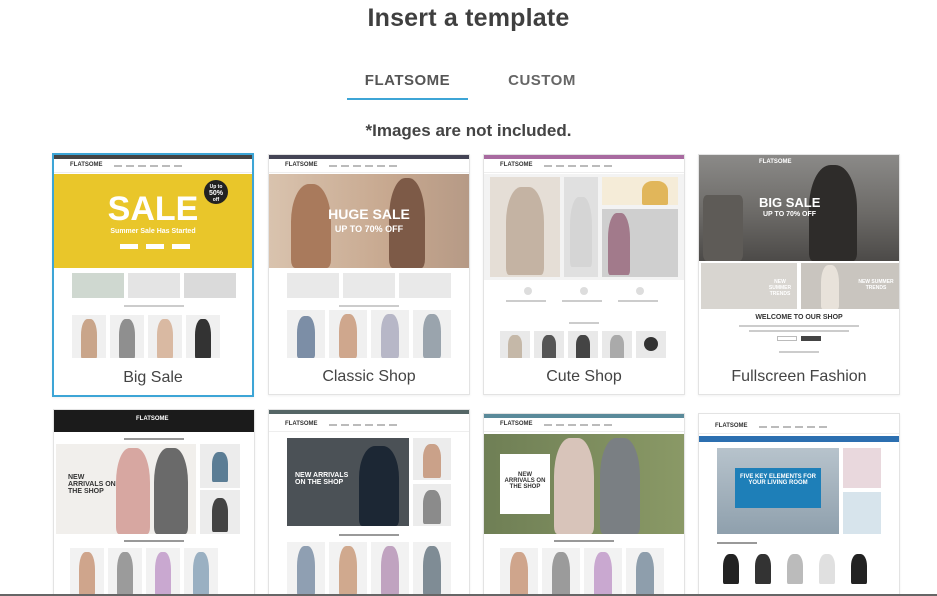 The image size is (937, 596). Describe the element at coordinates (584, 376) in the screenshot. I see `template-label: Cute Shop` at that location.